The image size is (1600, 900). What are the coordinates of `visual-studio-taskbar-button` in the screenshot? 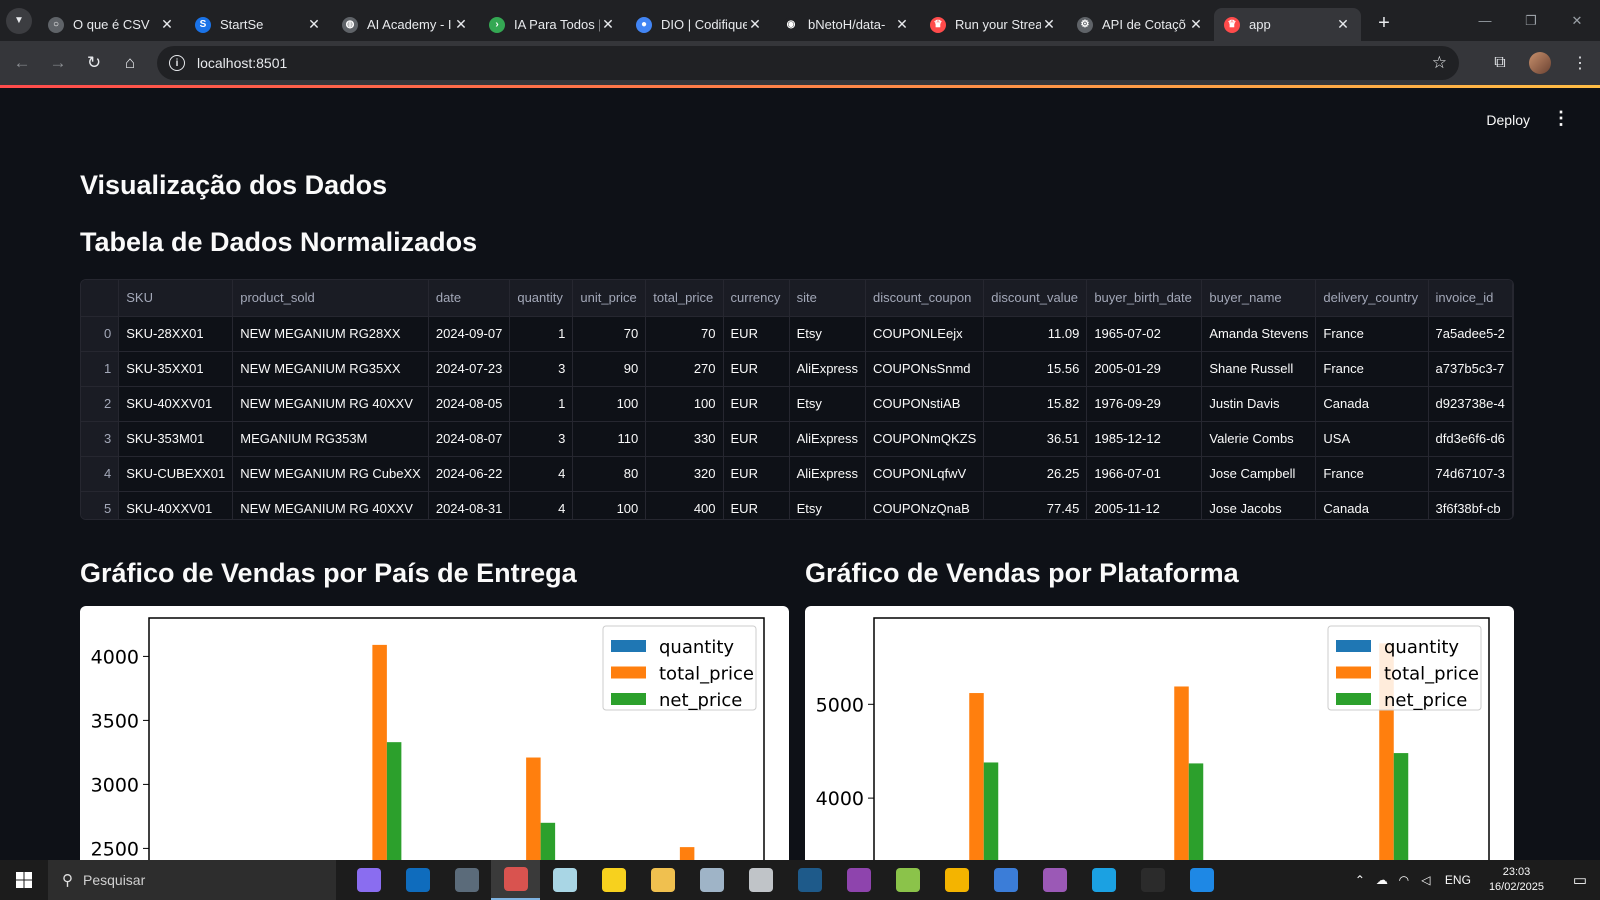 It's located at (858, 880).